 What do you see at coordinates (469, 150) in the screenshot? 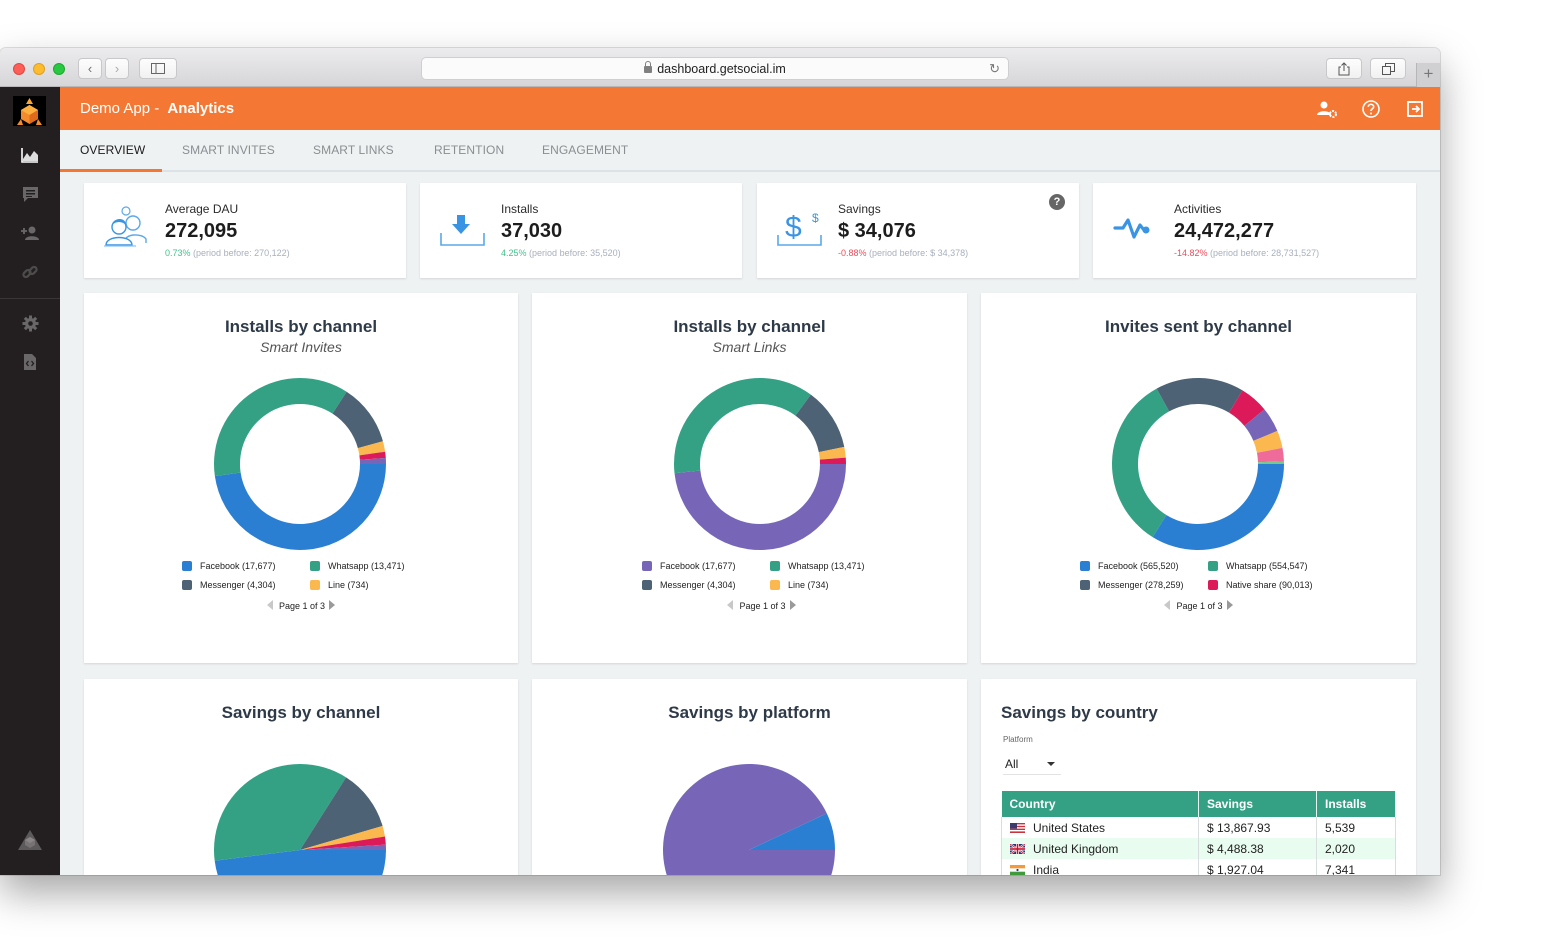
I see `tab-retention: RETENTION` at bounding box center [469, 150].